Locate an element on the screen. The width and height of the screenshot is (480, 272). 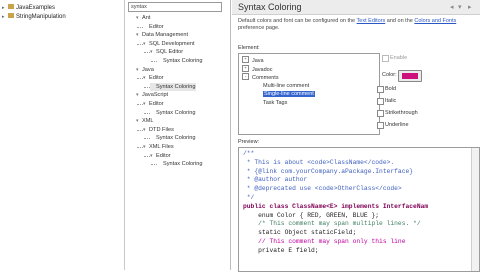
code-line: /** is located at coordinates (249, 153).